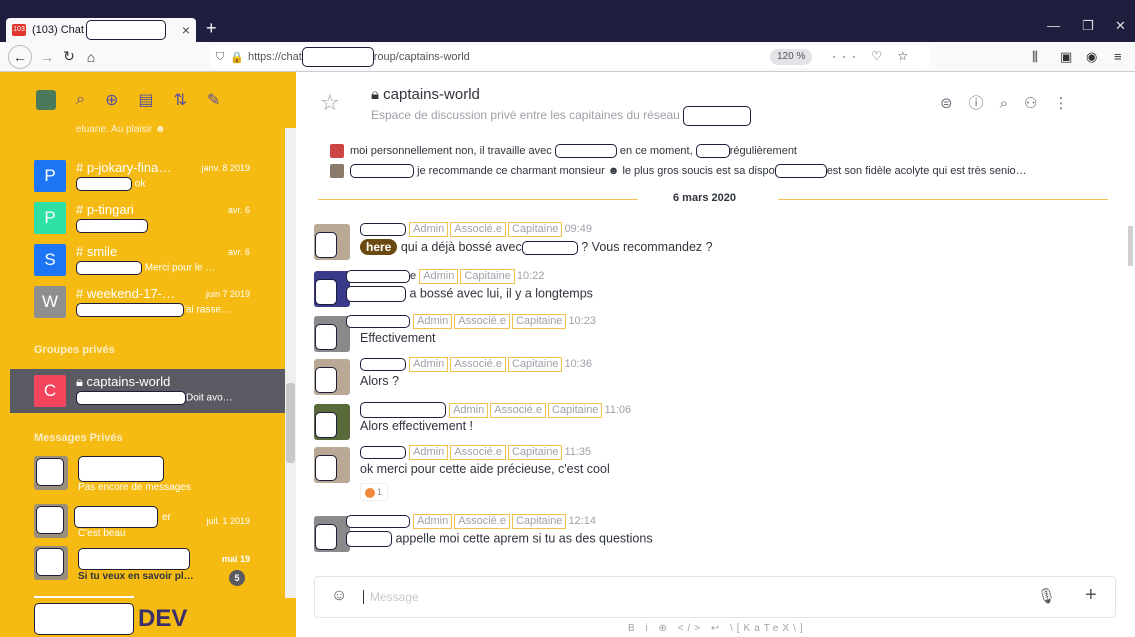 The height and width of the screenshot is (637, 1135). What do you see at coordinates (943, 199) in the screenshot?
I see `divider-line` at bounding box center [943, 199].